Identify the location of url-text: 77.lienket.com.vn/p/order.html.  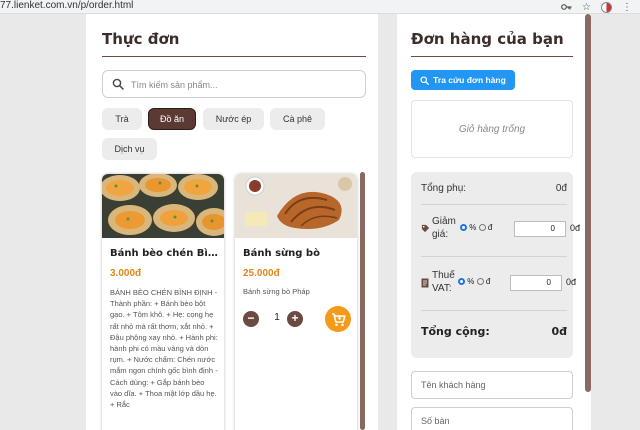
(66, 6).